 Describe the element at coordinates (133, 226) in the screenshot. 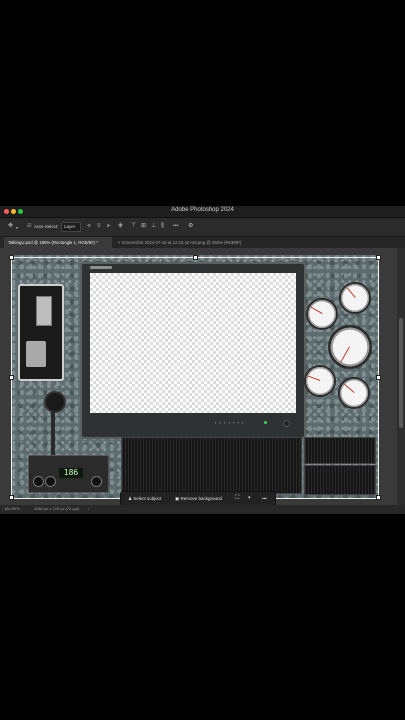

I see `align-top-icon: ⊤` at that location.